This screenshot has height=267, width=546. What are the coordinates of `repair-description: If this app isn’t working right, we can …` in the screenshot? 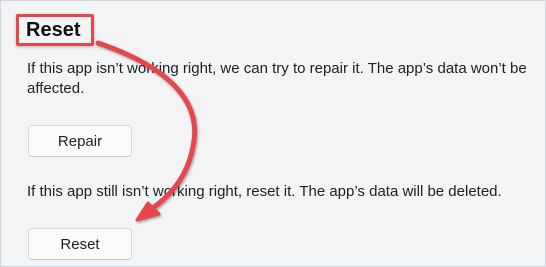 It's located at (277, 78).